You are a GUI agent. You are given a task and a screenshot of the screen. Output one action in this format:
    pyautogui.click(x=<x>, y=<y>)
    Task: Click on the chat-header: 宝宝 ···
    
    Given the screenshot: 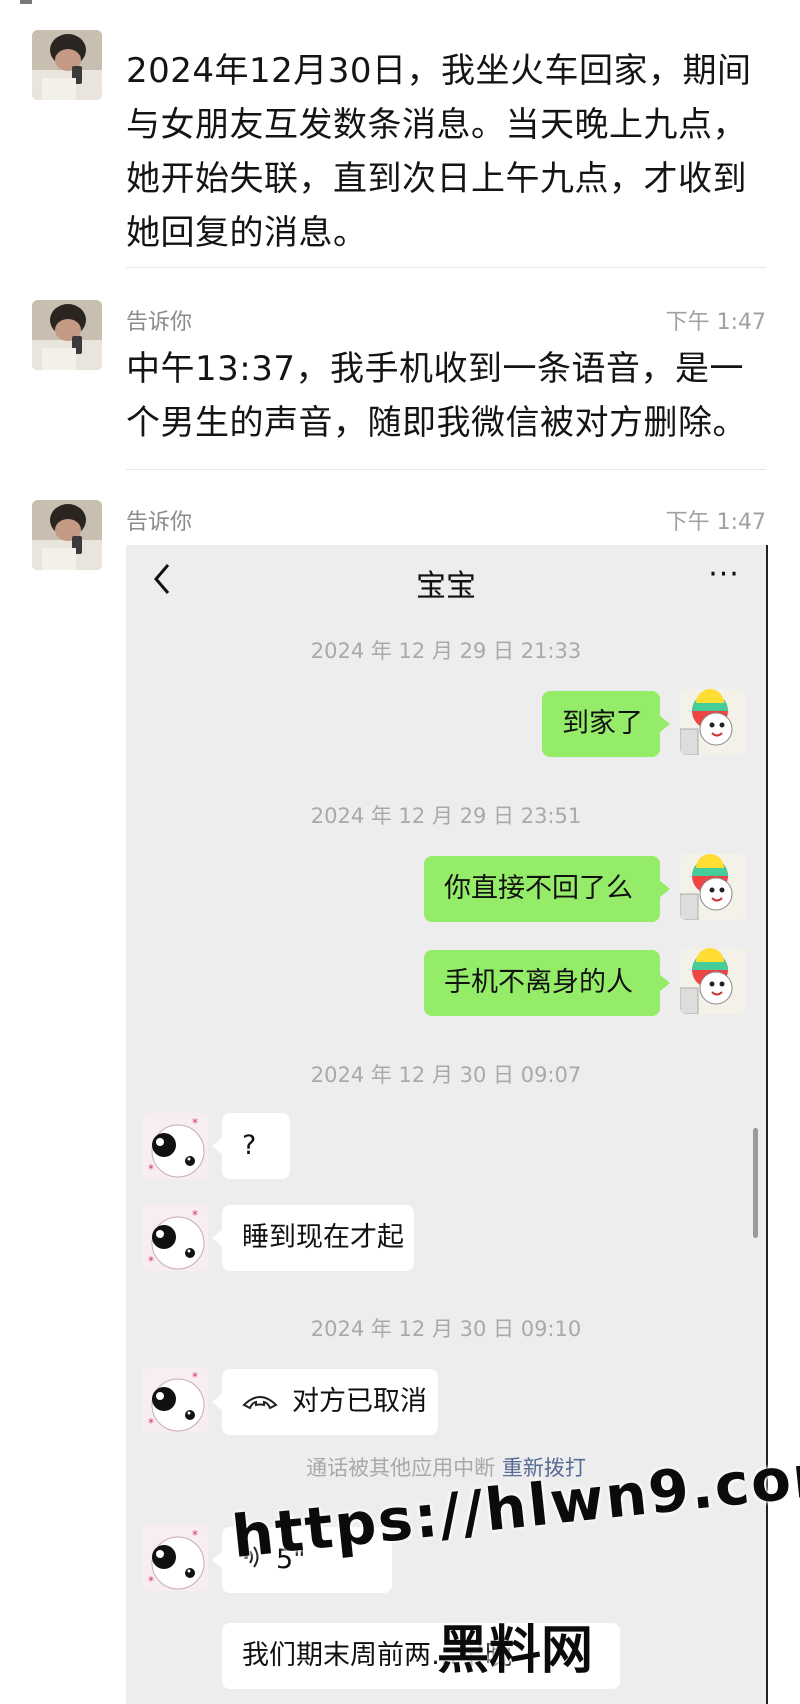 What is the action you would take?
    pyautogui.click(x=446, y=580)
    